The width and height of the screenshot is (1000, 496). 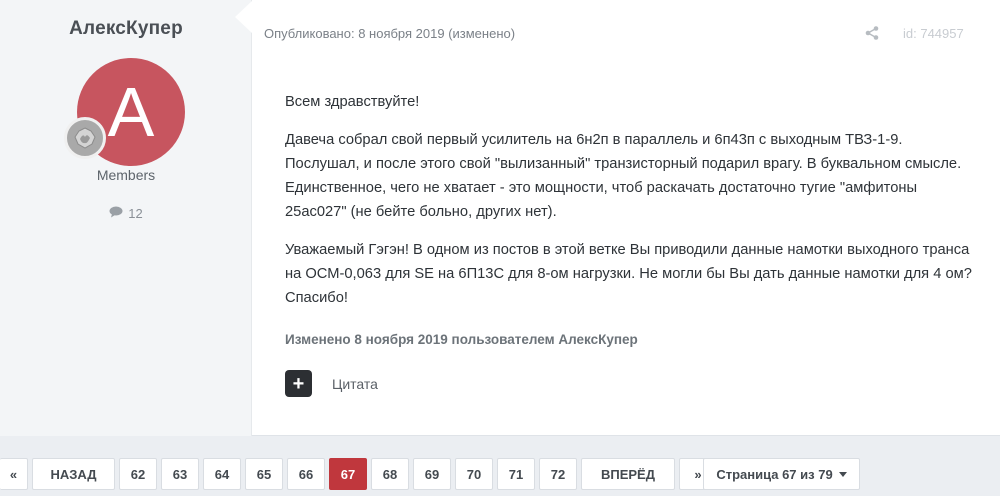 What do you see at coordinates (774, 474) in the screenshot?
I see `page-jump-label: Страница 67 из 79` at bounding box center [774, 474].